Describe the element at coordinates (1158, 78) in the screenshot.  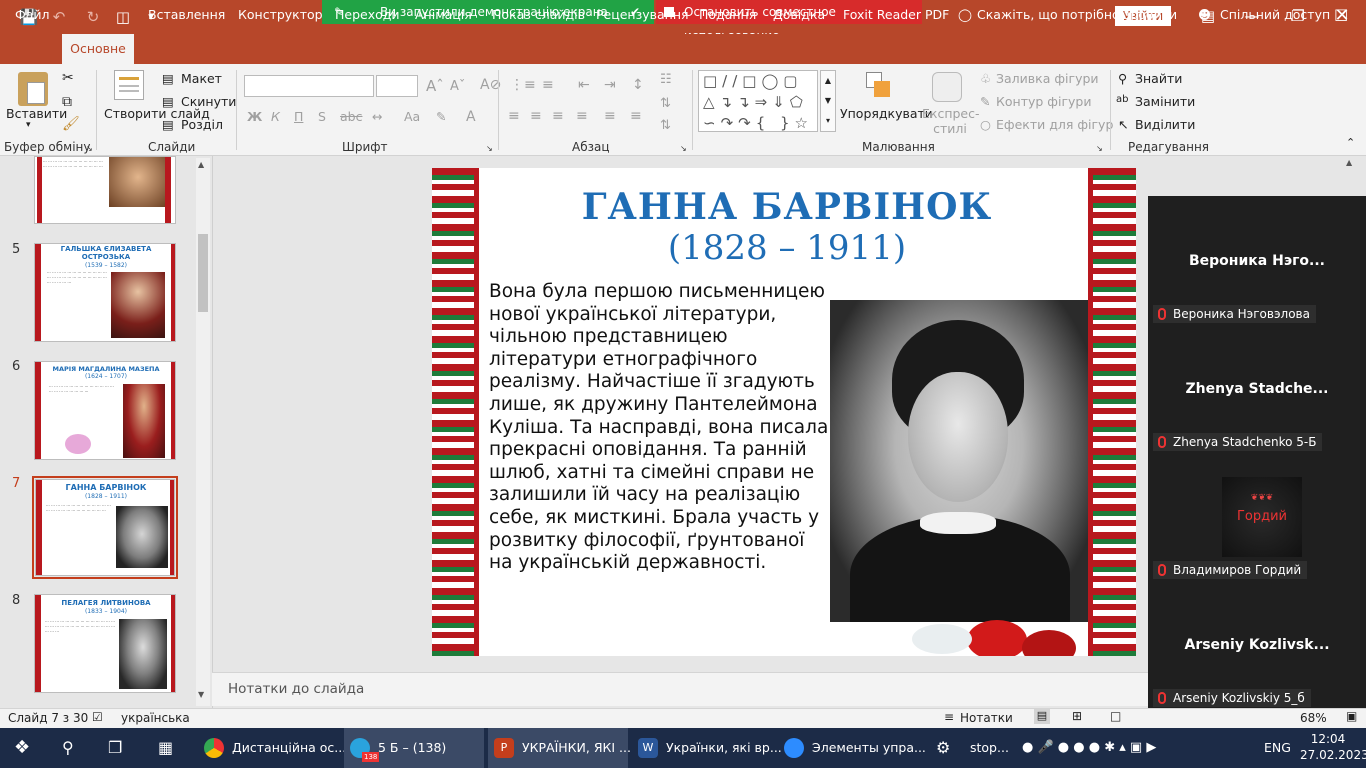
I see `find-button: Знайти` at that location.